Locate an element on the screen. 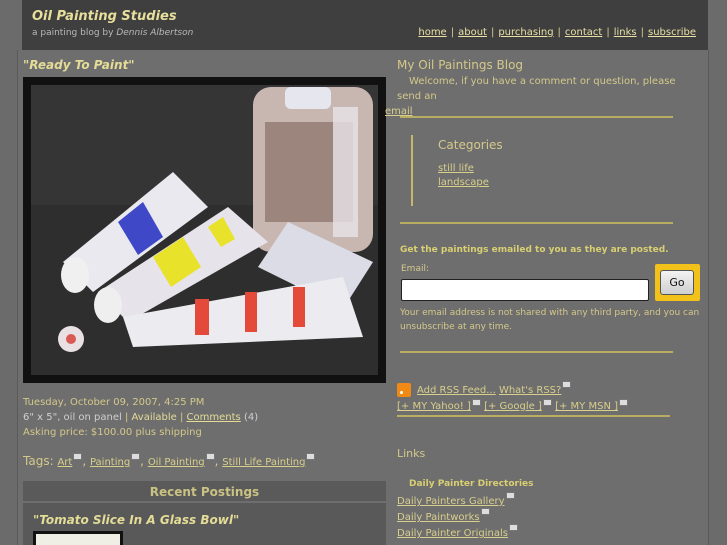 The height and width of the screenshot is (545, 727). links-subheading: Daily Painter Directories is located at coordinates (471, 484).